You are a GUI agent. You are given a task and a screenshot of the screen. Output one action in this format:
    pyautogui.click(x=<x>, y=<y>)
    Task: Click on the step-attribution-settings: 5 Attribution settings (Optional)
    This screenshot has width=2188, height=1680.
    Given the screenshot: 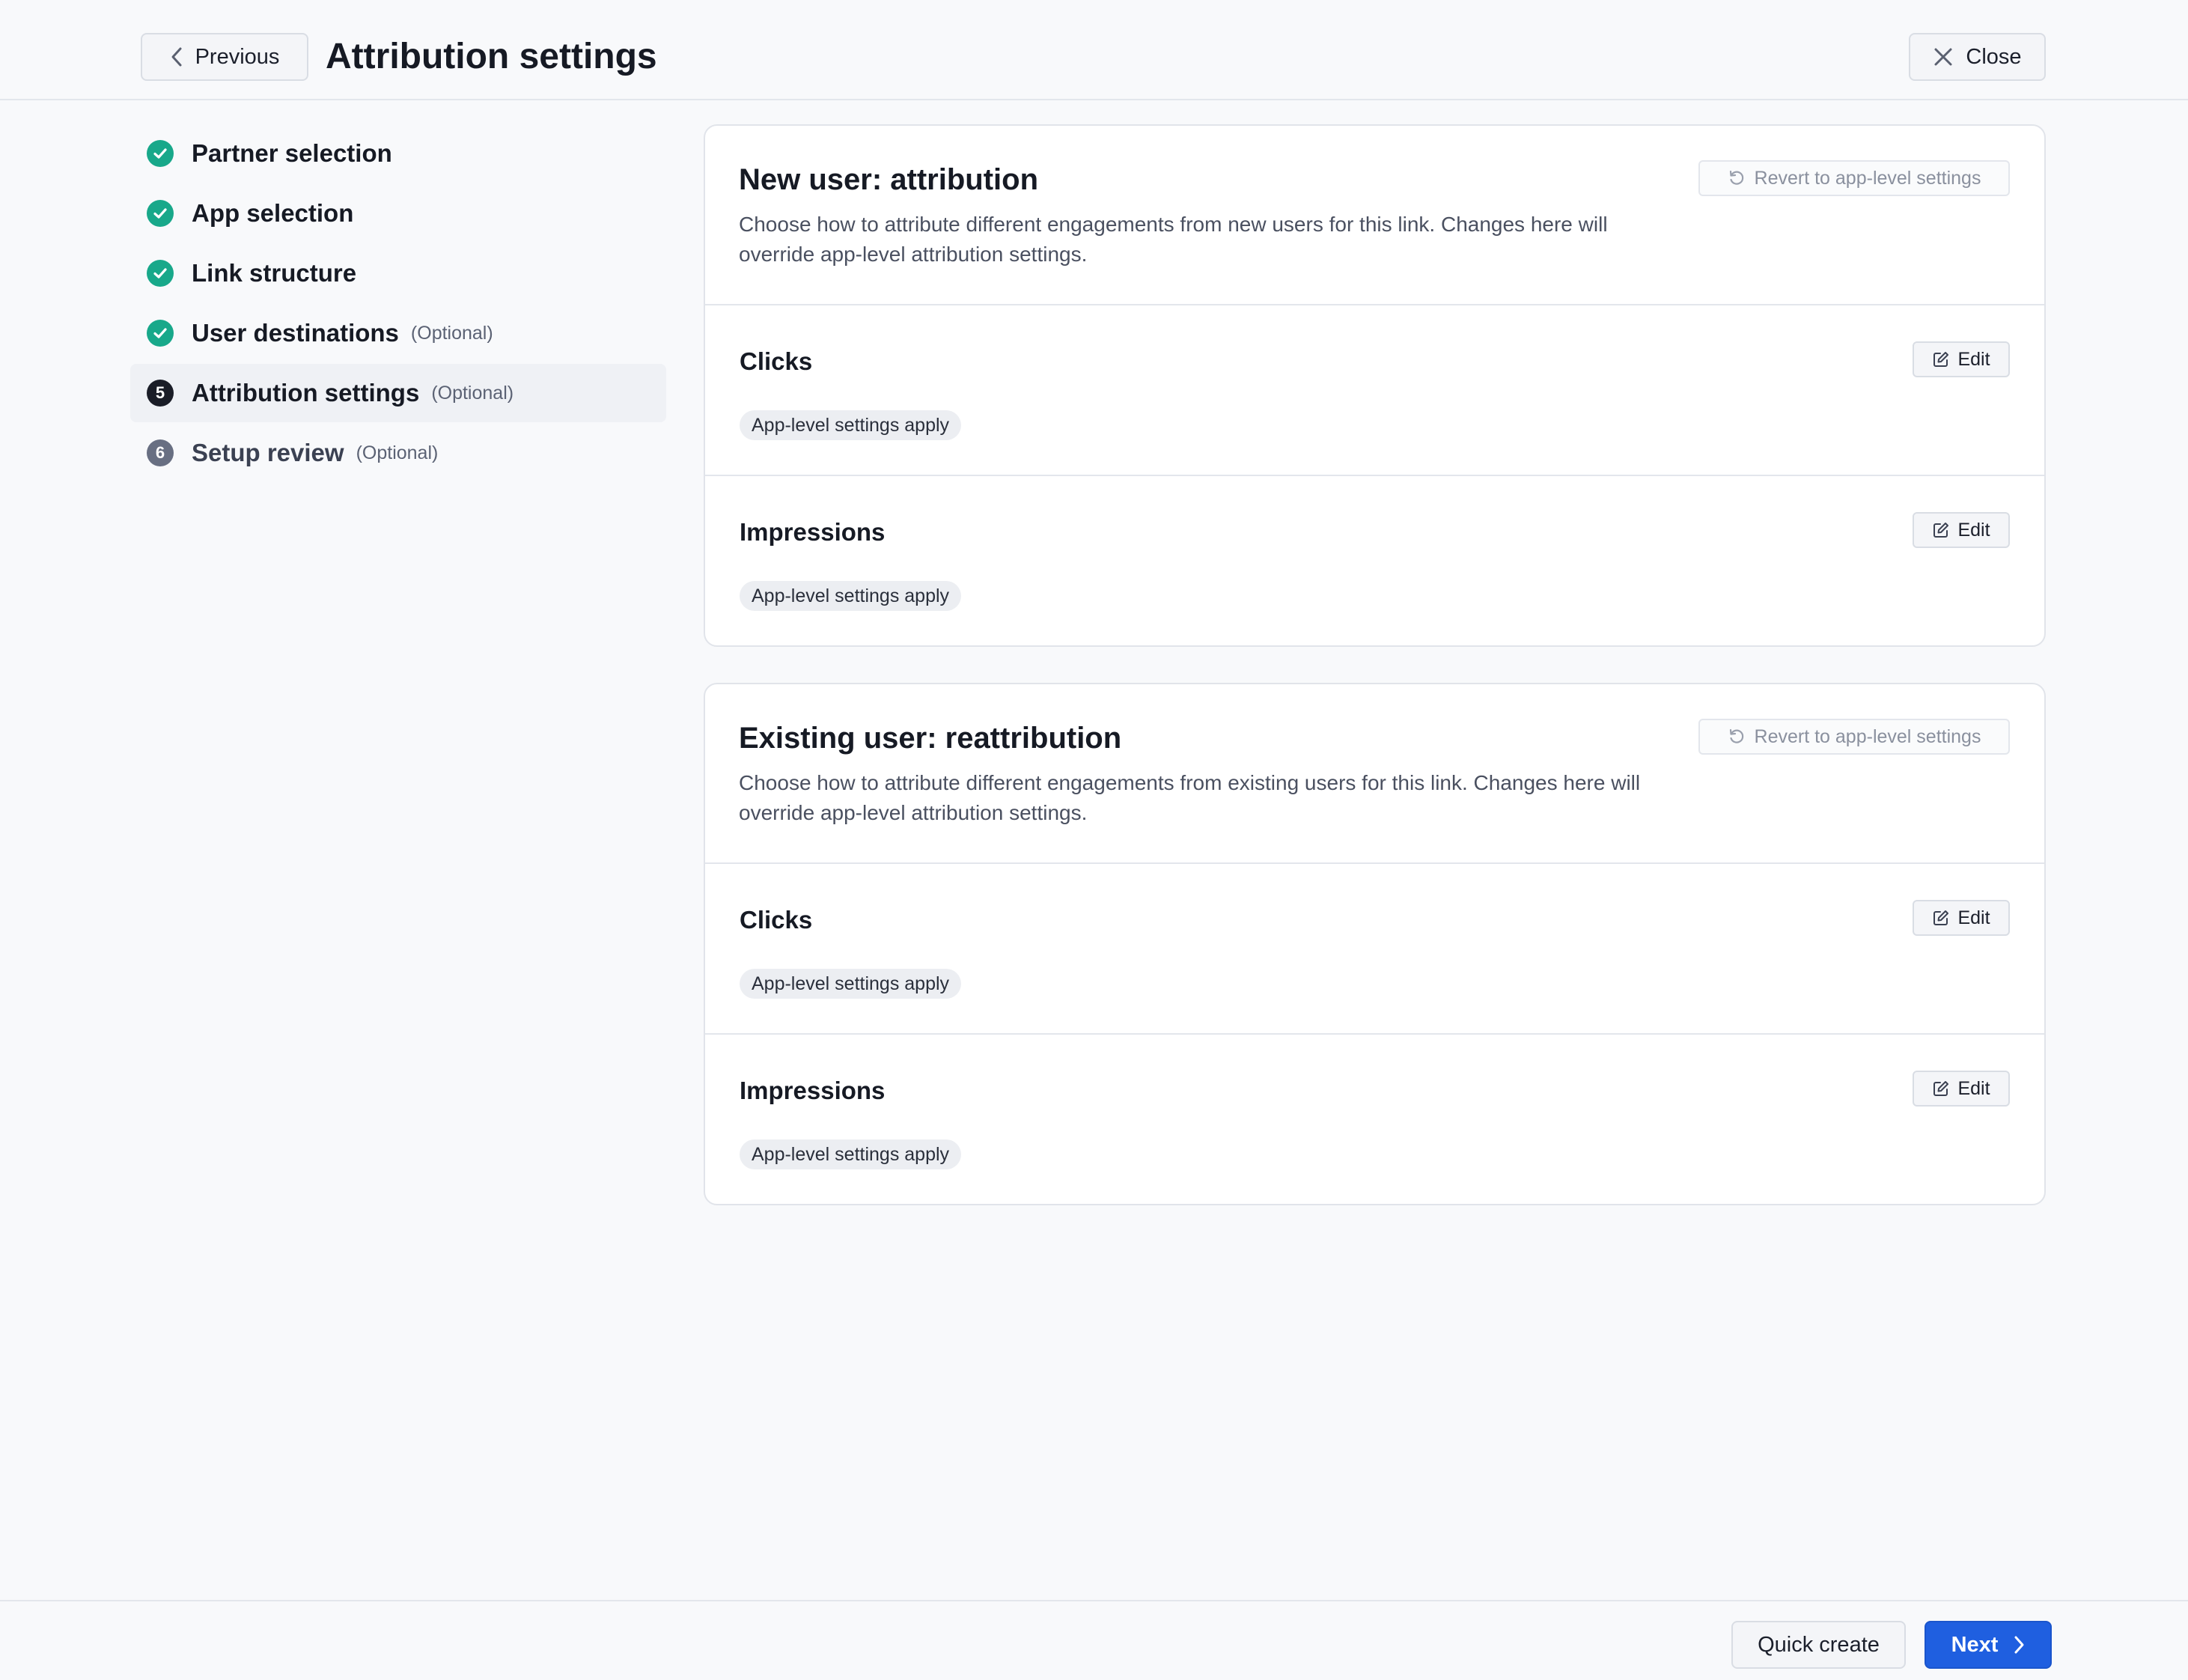 What is the action you would take?
    pyautogui.click(x=398, y=393)
    